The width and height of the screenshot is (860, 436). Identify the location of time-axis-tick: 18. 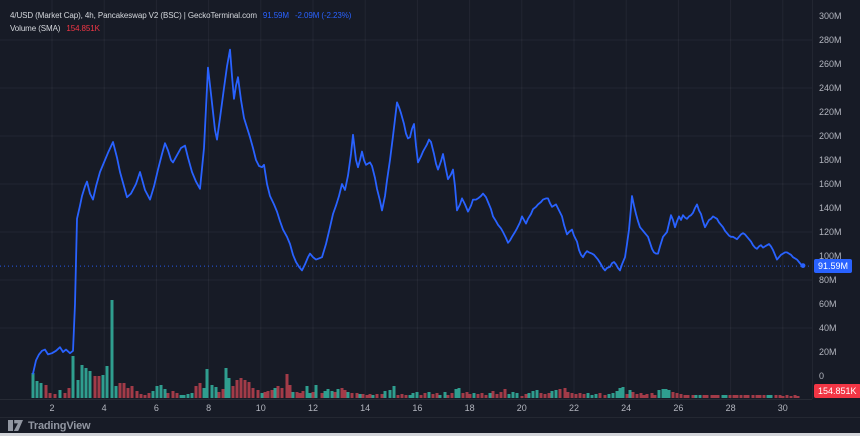
(469, 408).